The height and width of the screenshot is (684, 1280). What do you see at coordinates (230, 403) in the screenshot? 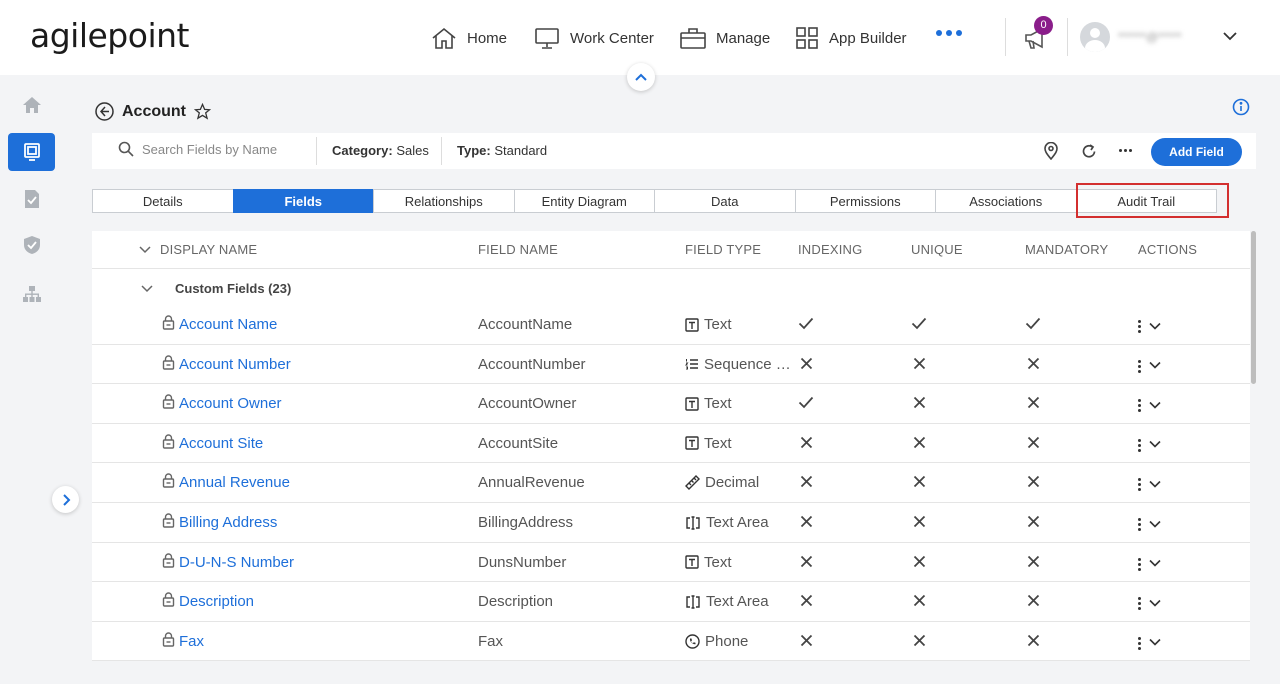
I see `display-name-link: Account Owner` at bounding box center [230, 403].